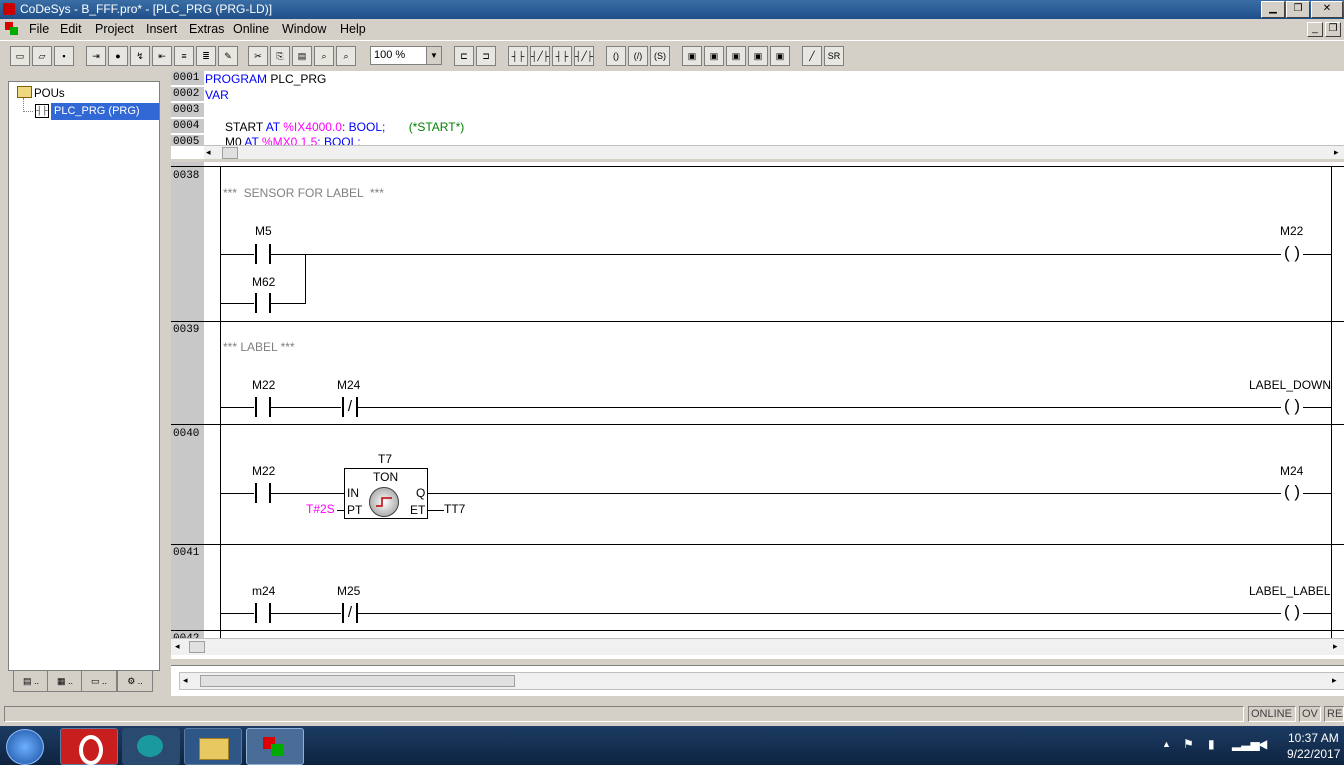 Image resolution: width=1344 pixels, height=765 pixels. Describe the element at coordinates (406, 55) in the screenshot. I see `zoom-select: 100 % ▼` at that location.